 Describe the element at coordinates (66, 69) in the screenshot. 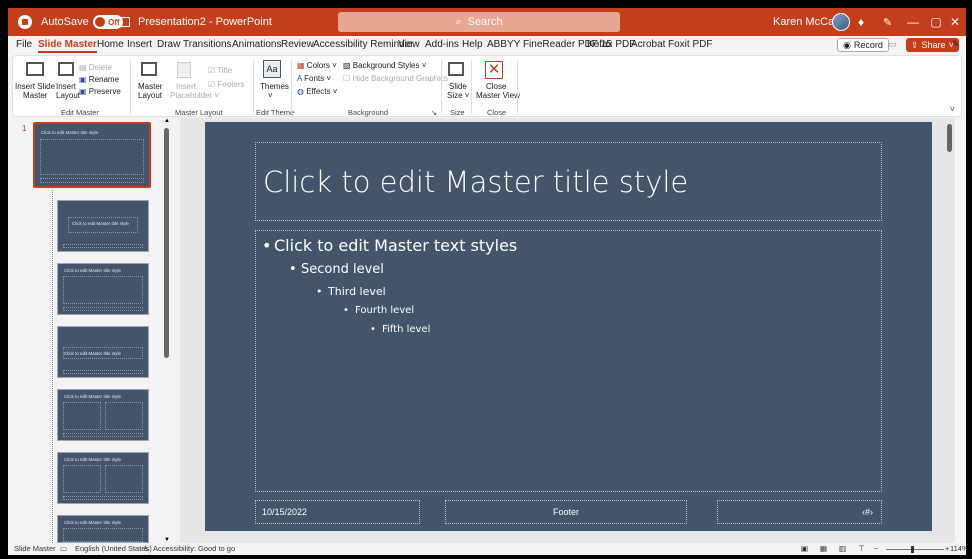

I see `insert-layout-icon` at that location.